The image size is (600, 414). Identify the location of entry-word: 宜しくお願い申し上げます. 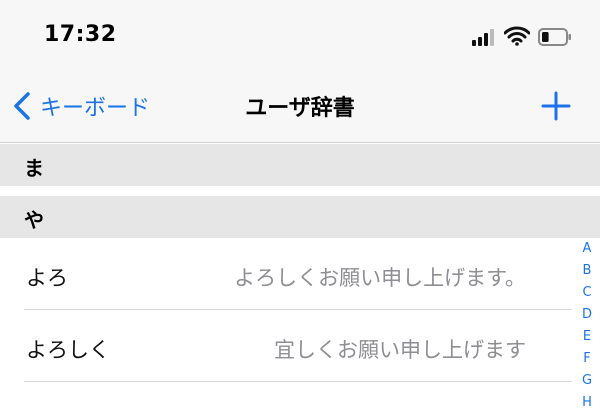
(400, 350).